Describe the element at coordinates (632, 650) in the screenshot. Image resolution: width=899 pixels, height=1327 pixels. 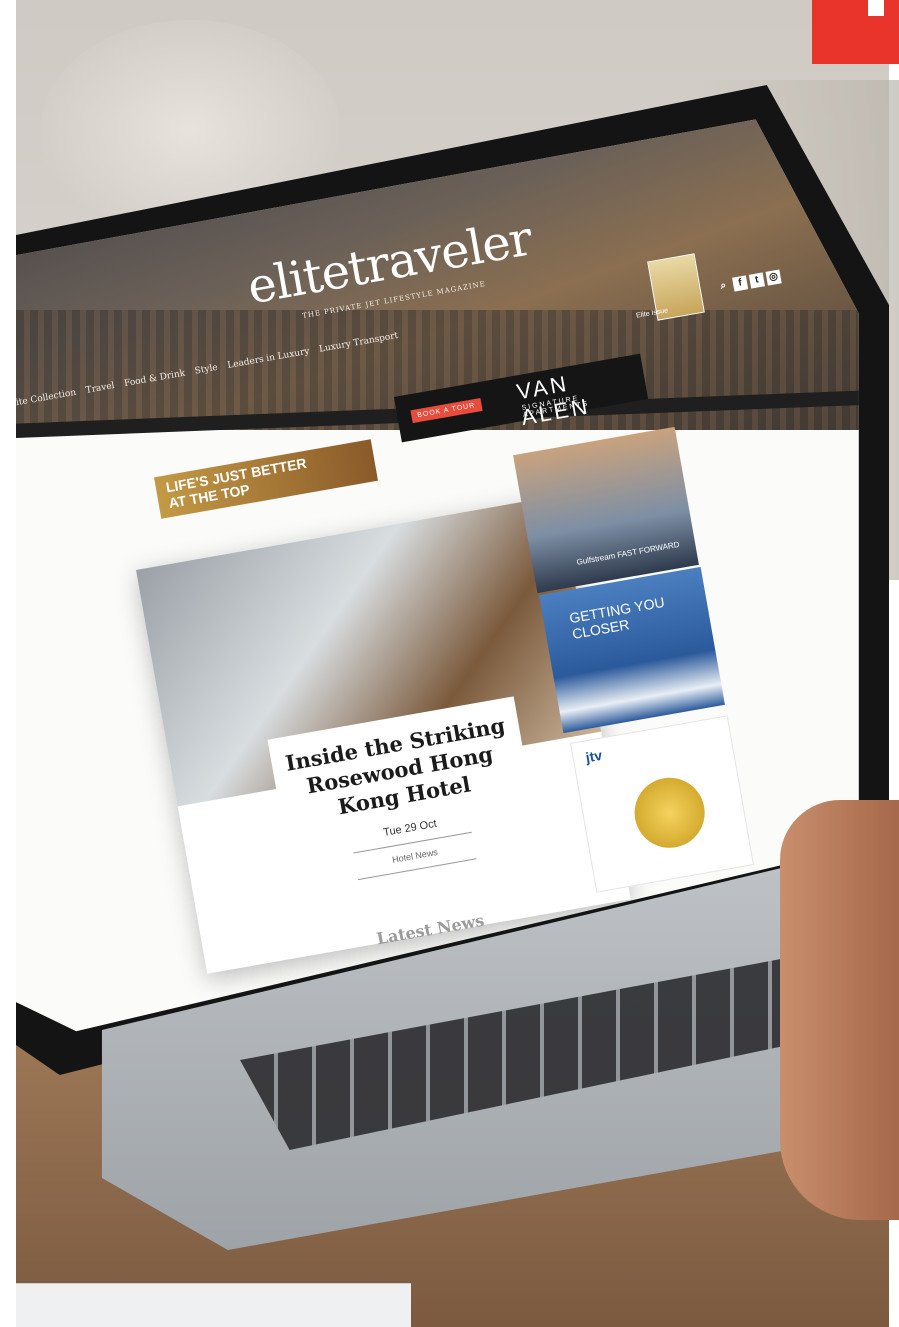
I see `yacht-ad: GETTING YOU CLOSER` at that location.